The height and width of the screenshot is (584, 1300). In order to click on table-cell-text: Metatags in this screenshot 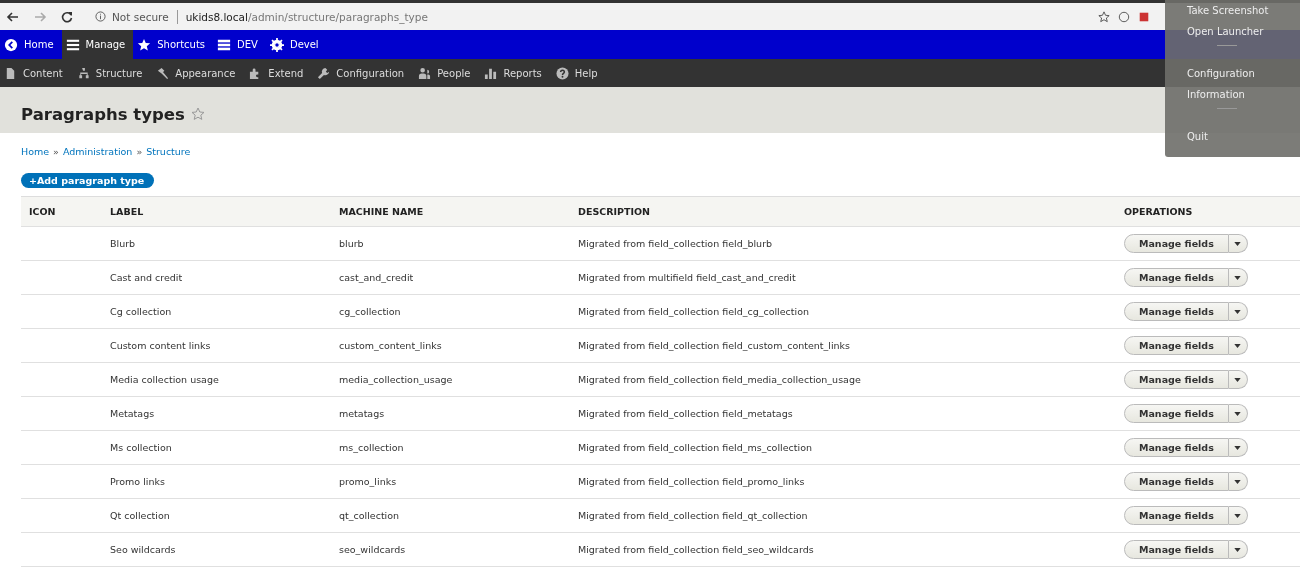, I will do `click(133, 413)`.